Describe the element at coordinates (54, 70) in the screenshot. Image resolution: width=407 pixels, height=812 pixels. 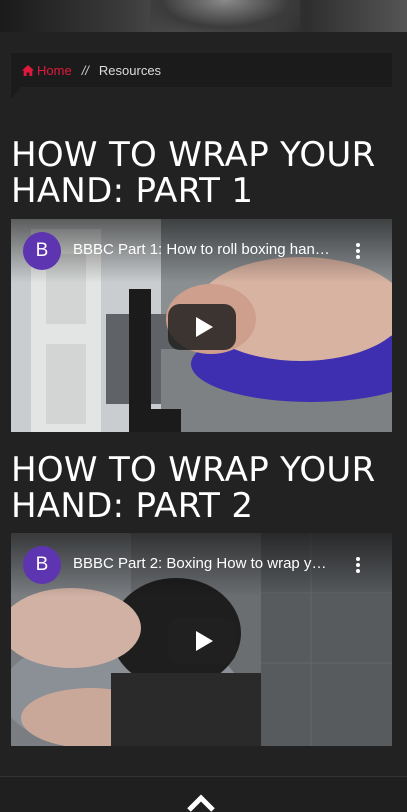
I see `breadcrumb-home-label: Home` at that location.